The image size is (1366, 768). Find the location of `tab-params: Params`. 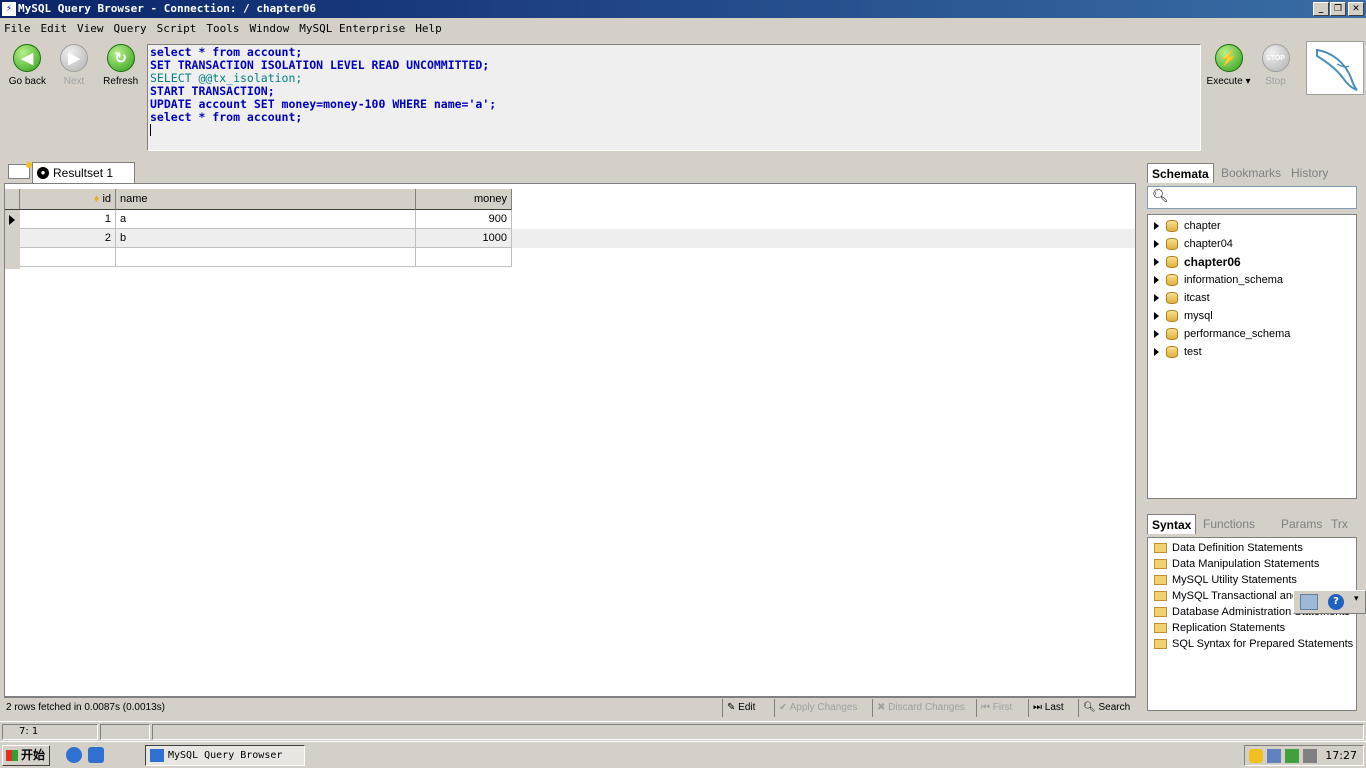

tab-params: Params is located at coordinates (1301, 524).